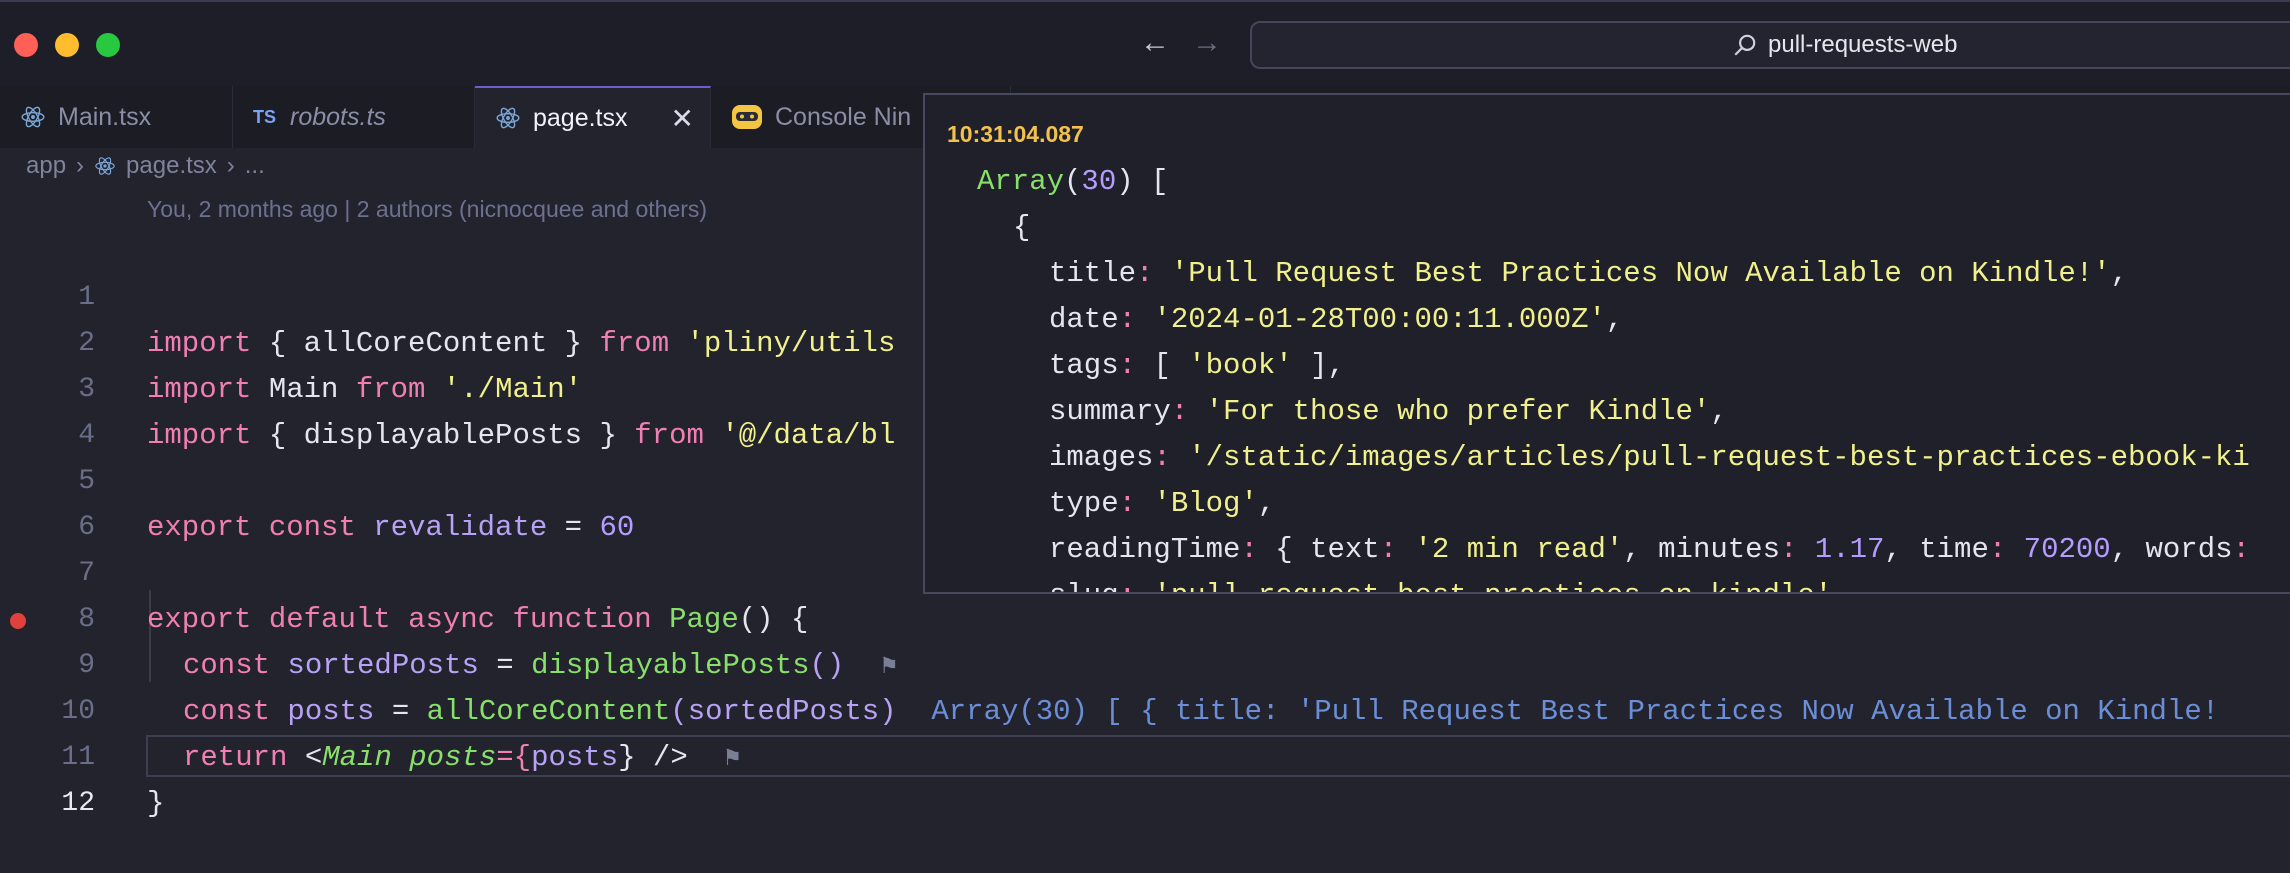 Image resolution: width=2290 pixels, height=873 pixels. Describe the element at coordinates (682, 118) in the screenshot. I see `close-tab-icon: ✕` at that location.